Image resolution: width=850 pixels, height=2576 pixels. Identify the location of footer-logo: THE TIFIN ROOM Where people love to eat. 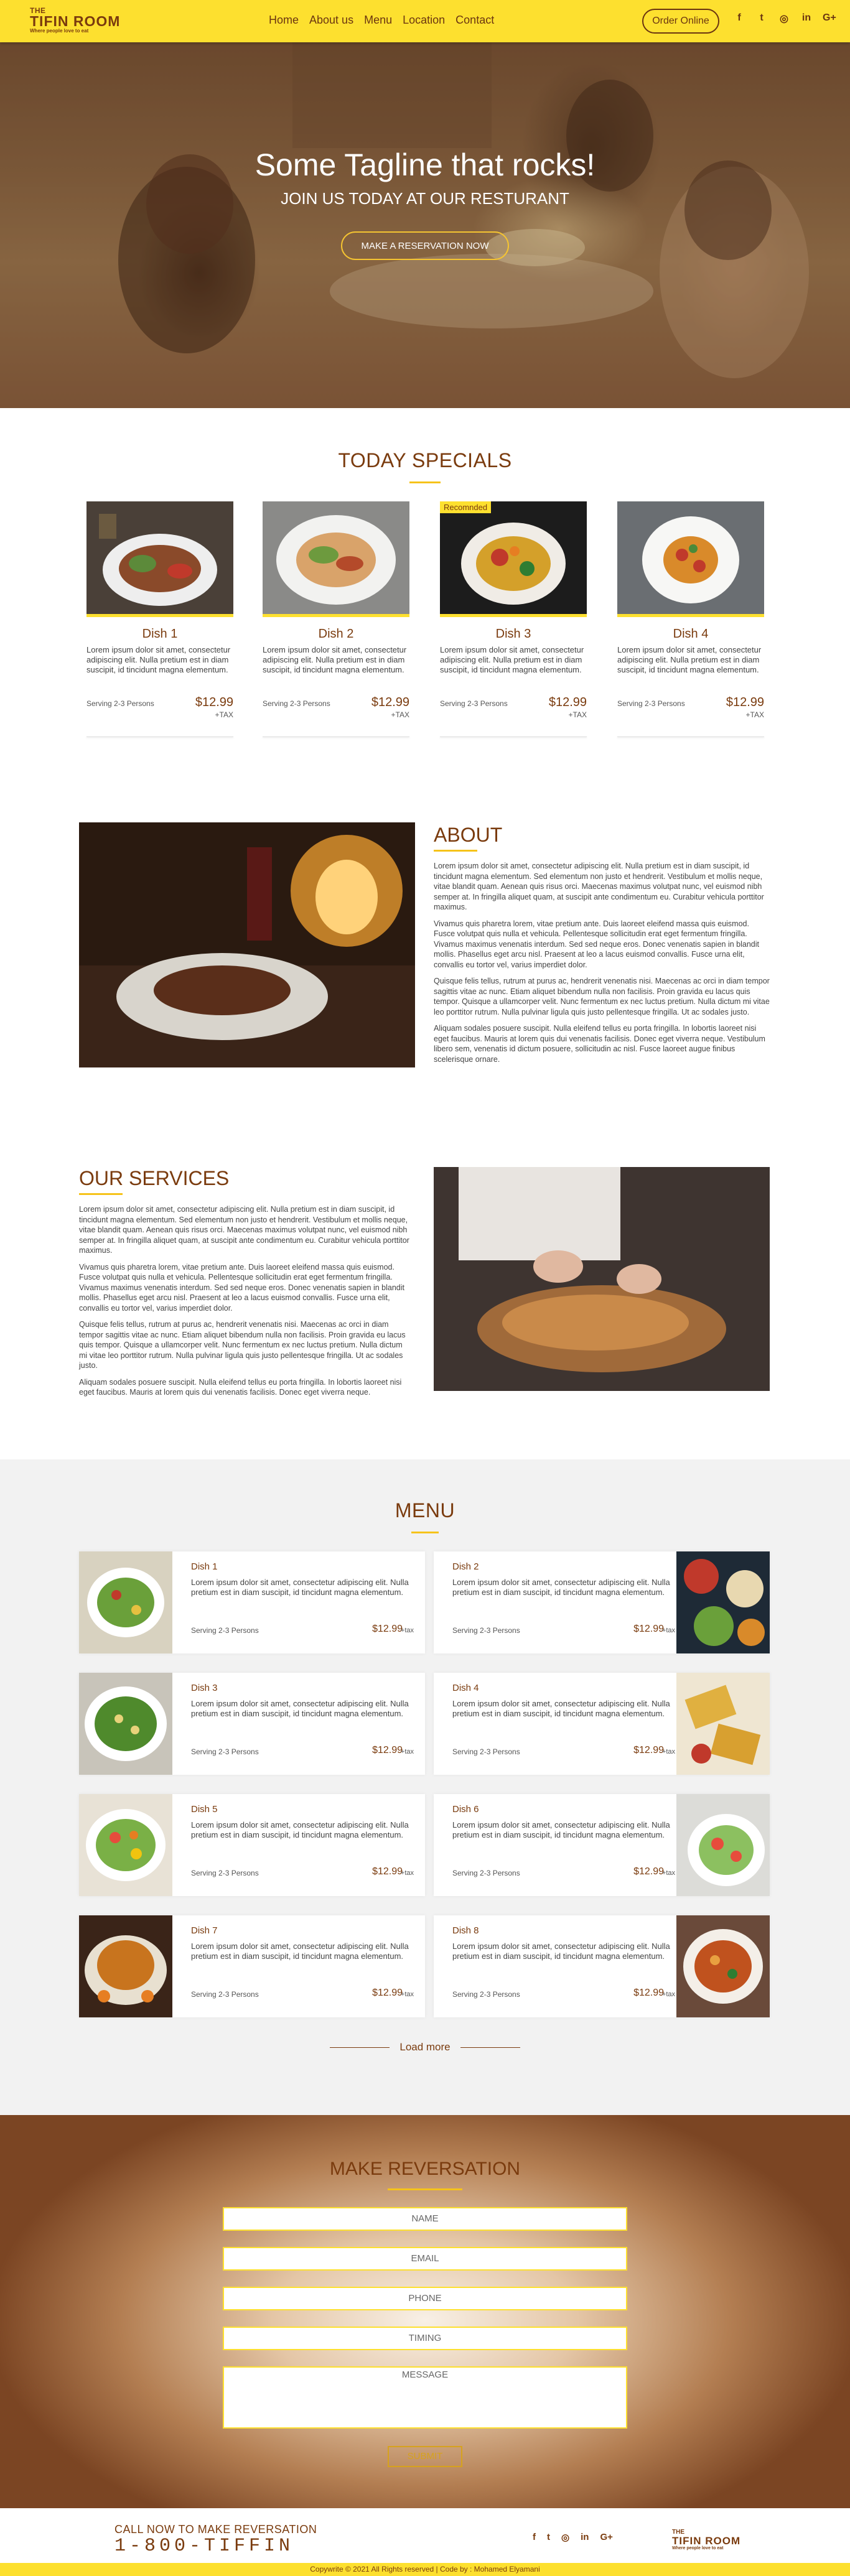
(707, 2540).